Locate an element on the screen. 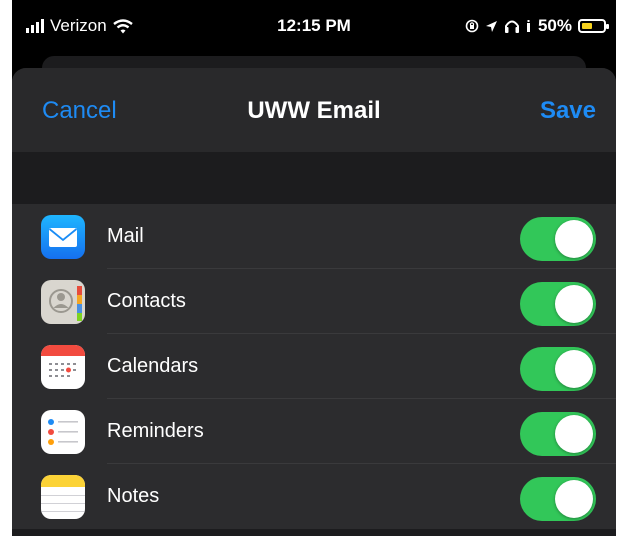 The width and height of the screenshot is (628, 536). charging-indicator-icon is located at coordinates (528, 26).